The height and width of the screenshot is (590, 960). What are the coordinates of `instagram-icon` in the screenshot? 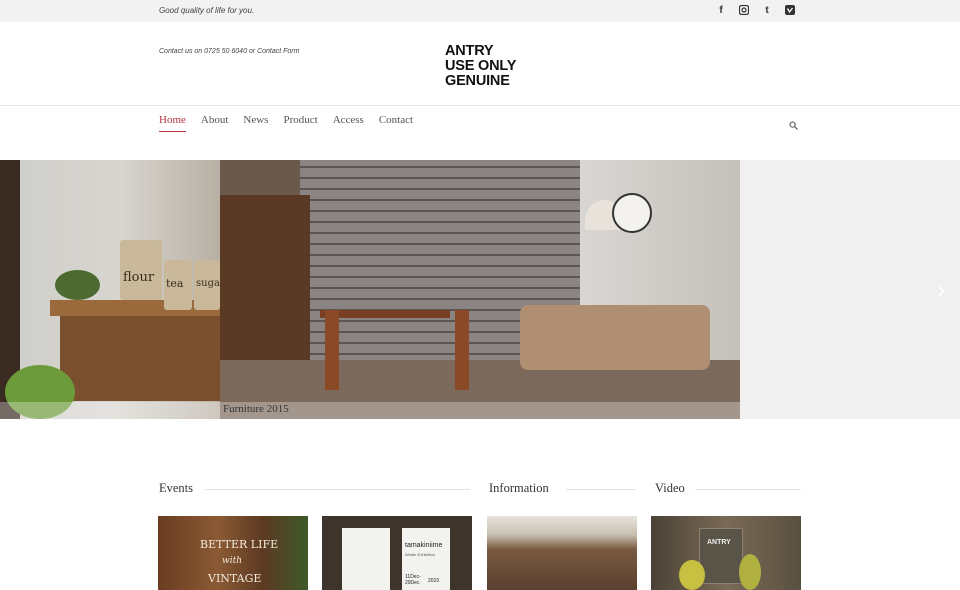 It's located at (744, 11).